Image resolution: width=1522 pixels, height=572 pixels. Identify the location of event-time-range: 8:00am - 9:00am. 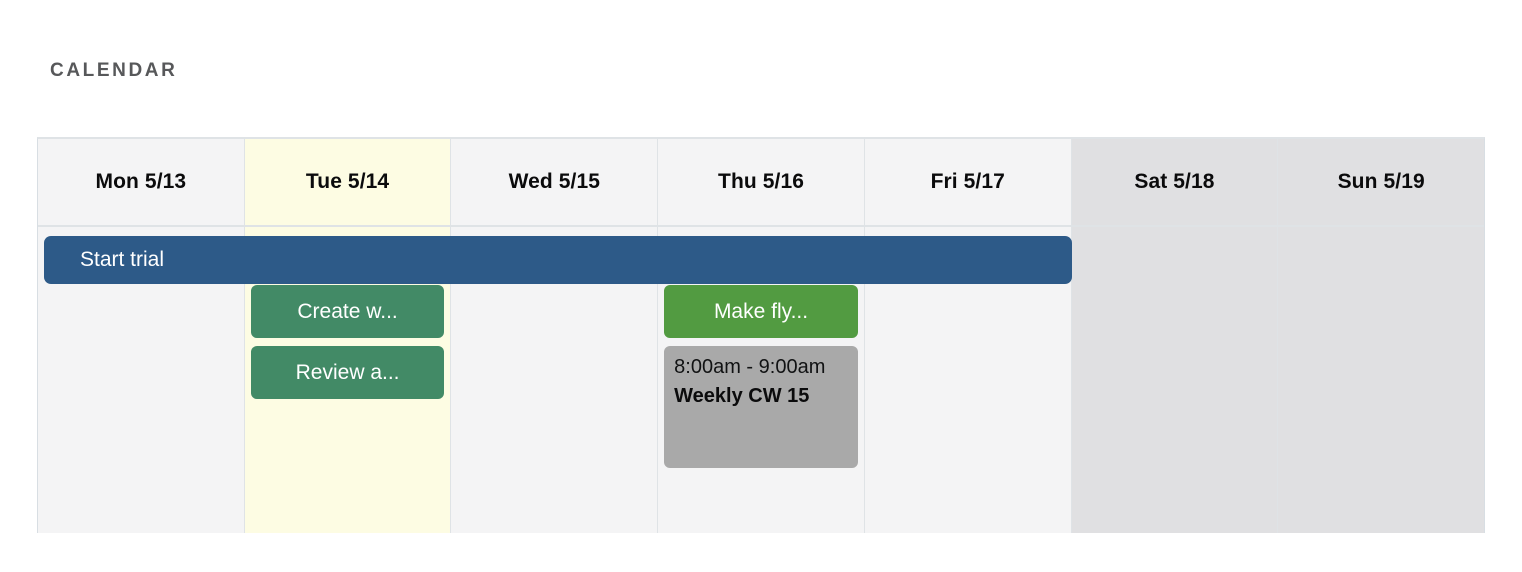
(750, 367).